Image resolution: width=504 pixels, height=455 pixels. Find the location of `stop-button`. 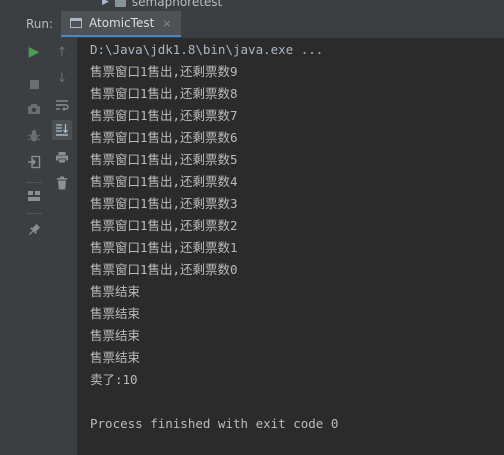

stop-button is located at coordinates (34, 84).